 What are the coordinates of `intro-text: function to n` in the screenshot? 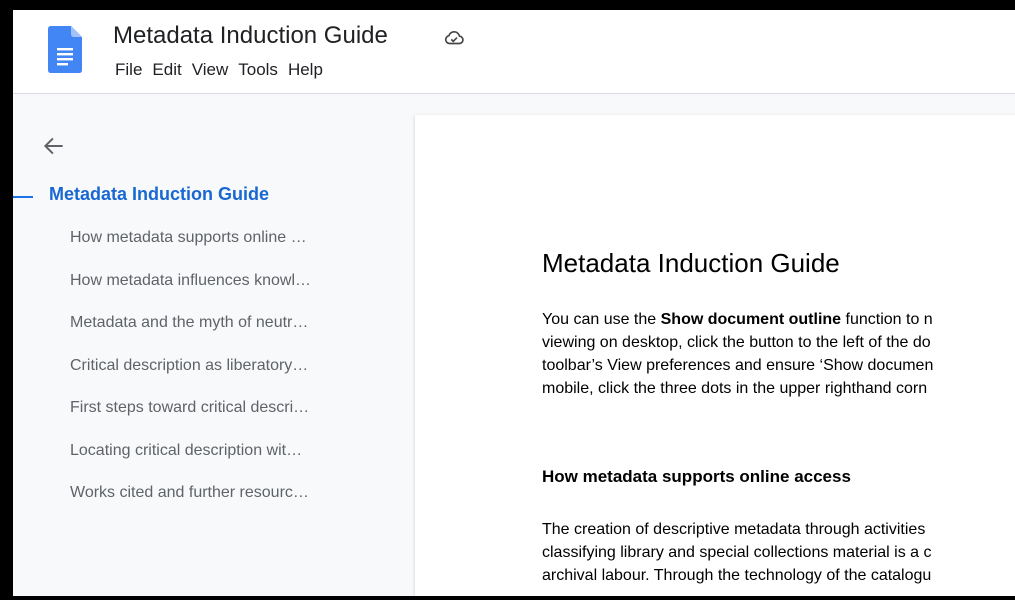 It's located at (887, 319).